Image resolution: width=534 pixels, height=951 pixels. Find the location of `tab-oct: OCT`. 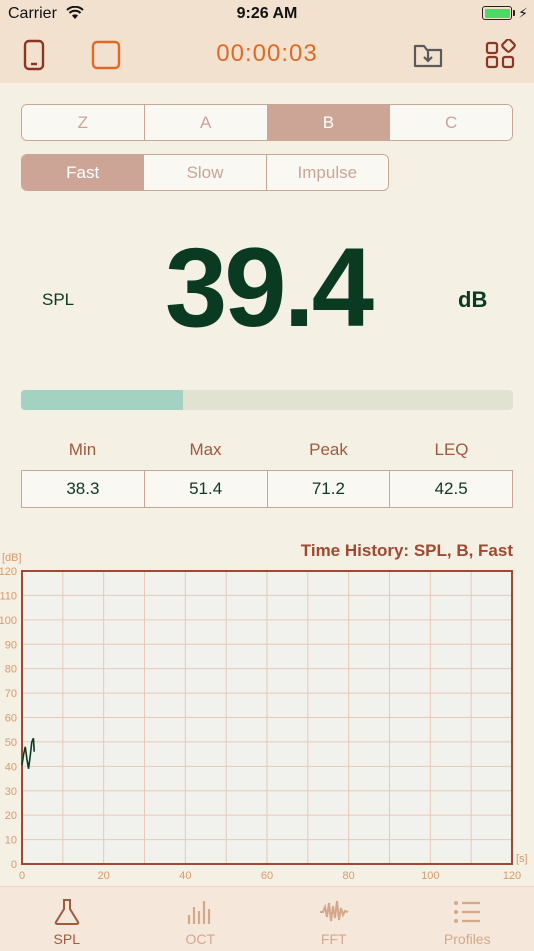

tab-oct: OCT is located at coordinates (201, 919).